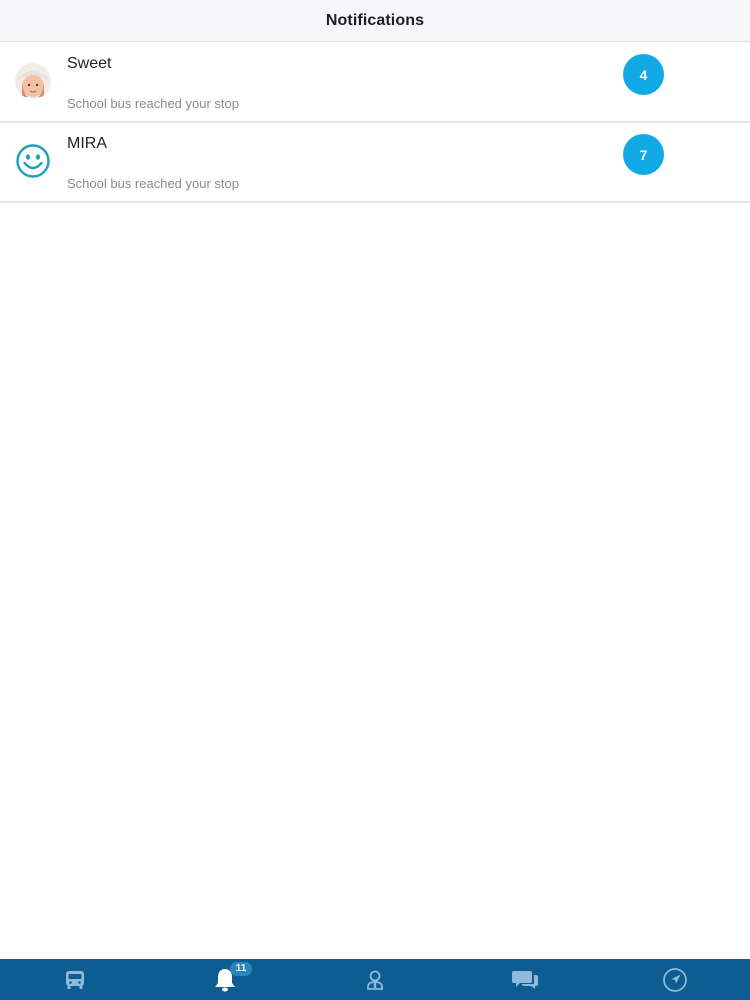 This screenshot has height=1000, width=750. I want to click on page-title: Notifications, so click(375, 20).